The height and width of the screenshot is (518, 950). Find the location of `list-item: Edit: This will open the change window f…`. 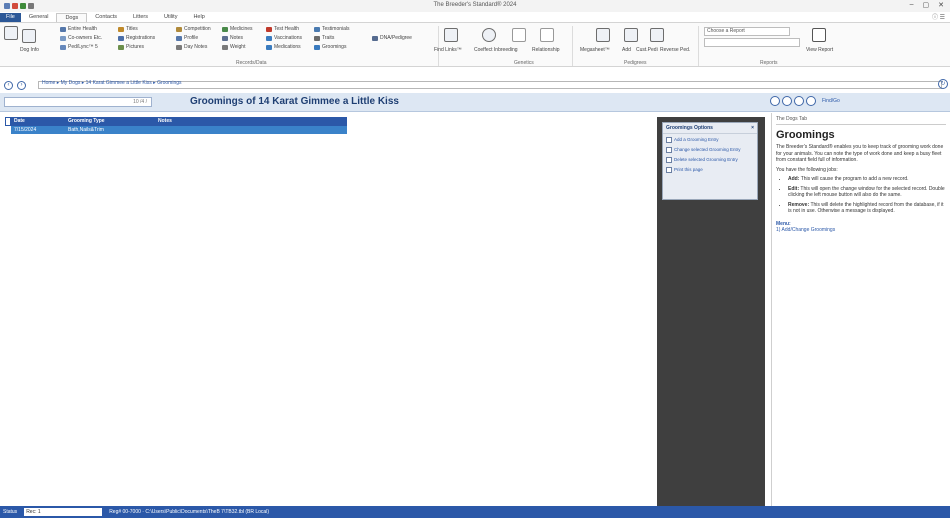

list-item: Edit: This will open the change window f… is located at coordinates (867, 192).